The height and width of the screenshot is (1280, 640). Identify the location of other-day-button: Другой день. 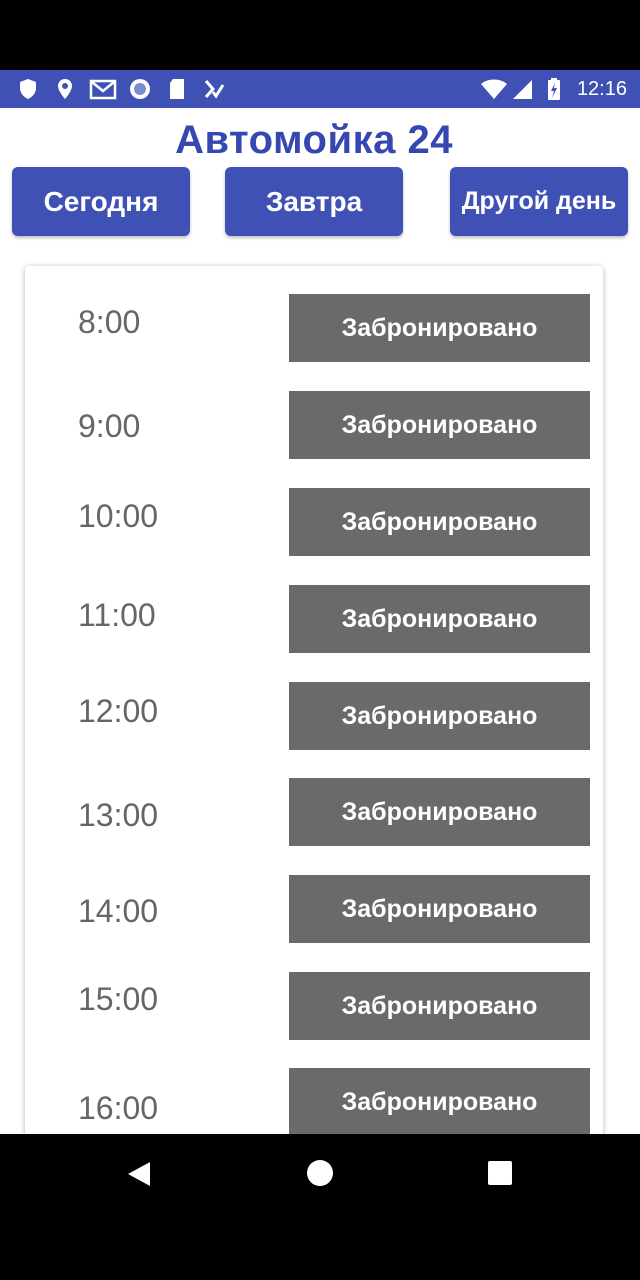
(539, 201).